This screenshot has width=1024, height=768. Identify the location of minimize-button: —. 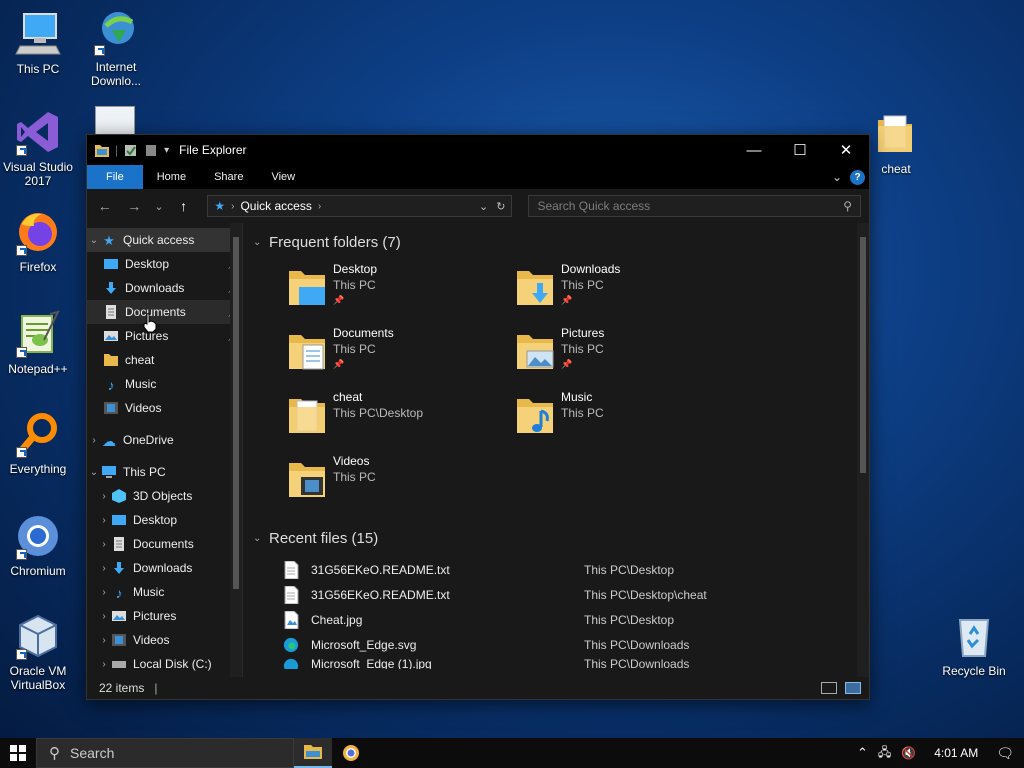
(754, 150).